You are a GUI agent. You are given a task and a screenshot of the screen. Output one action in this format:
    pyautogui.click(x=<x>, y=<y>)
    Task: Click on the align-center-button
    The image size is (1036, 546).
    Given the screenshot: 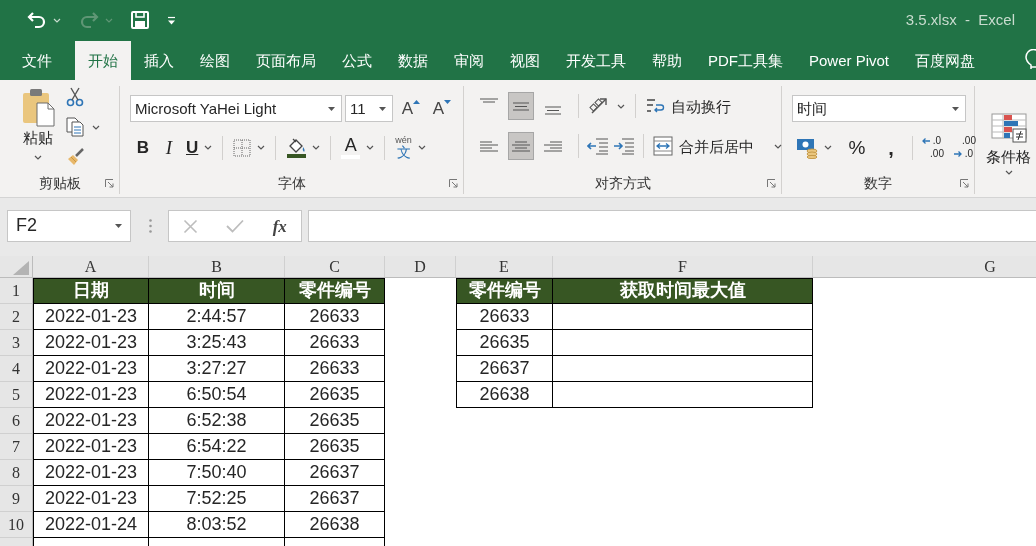 What is the action you would take?
    pyautogui.click(x=521, y=146)
    